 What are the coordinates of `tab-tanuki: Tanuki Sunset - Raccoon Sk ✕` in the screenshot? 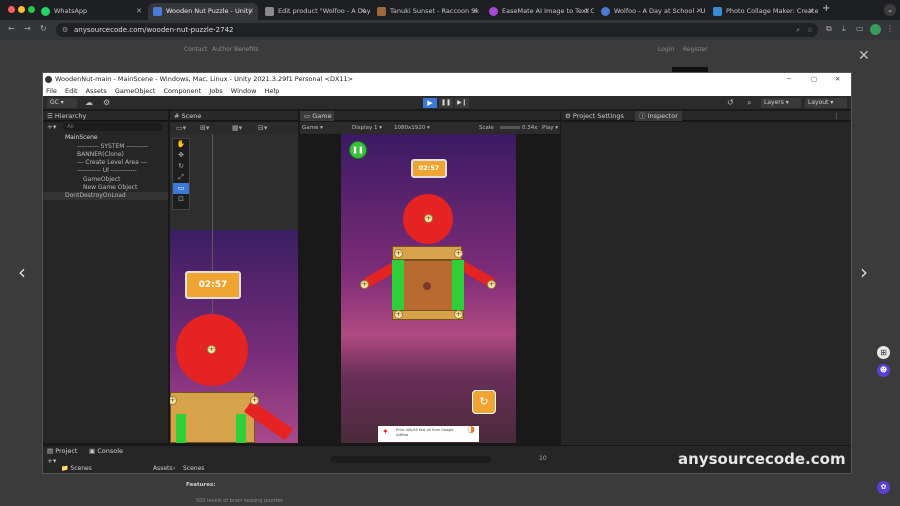 It's located at (427, 11).